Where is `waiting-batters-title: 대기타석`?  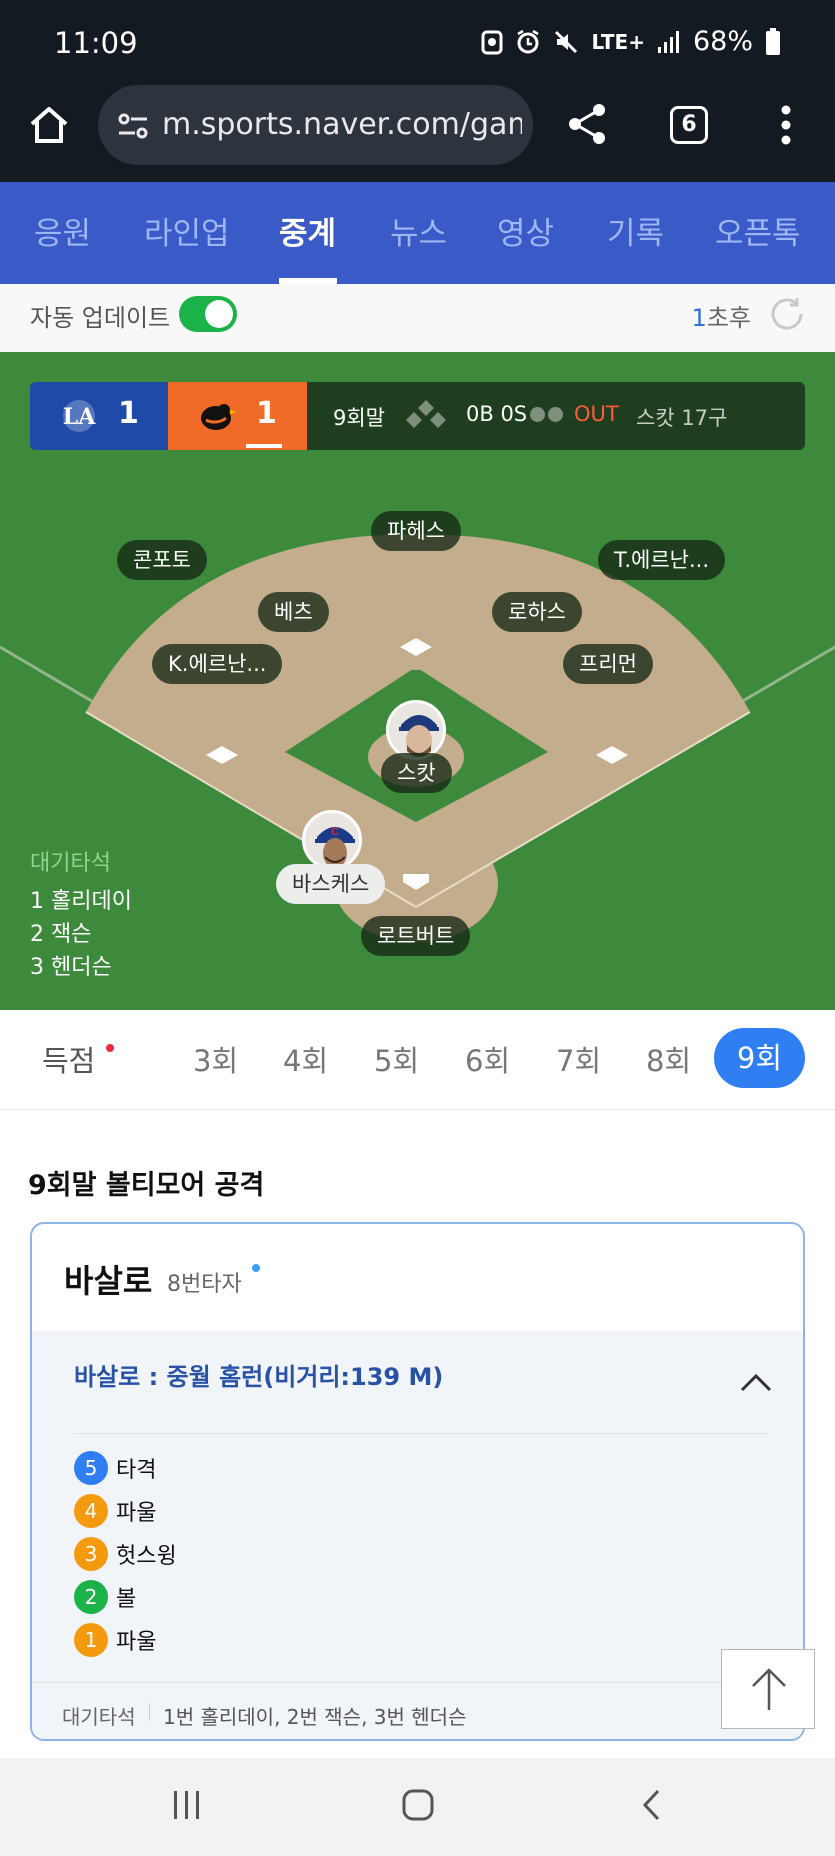 waiting-batters-title: 대기타석 is located at coordinates (70, 863).